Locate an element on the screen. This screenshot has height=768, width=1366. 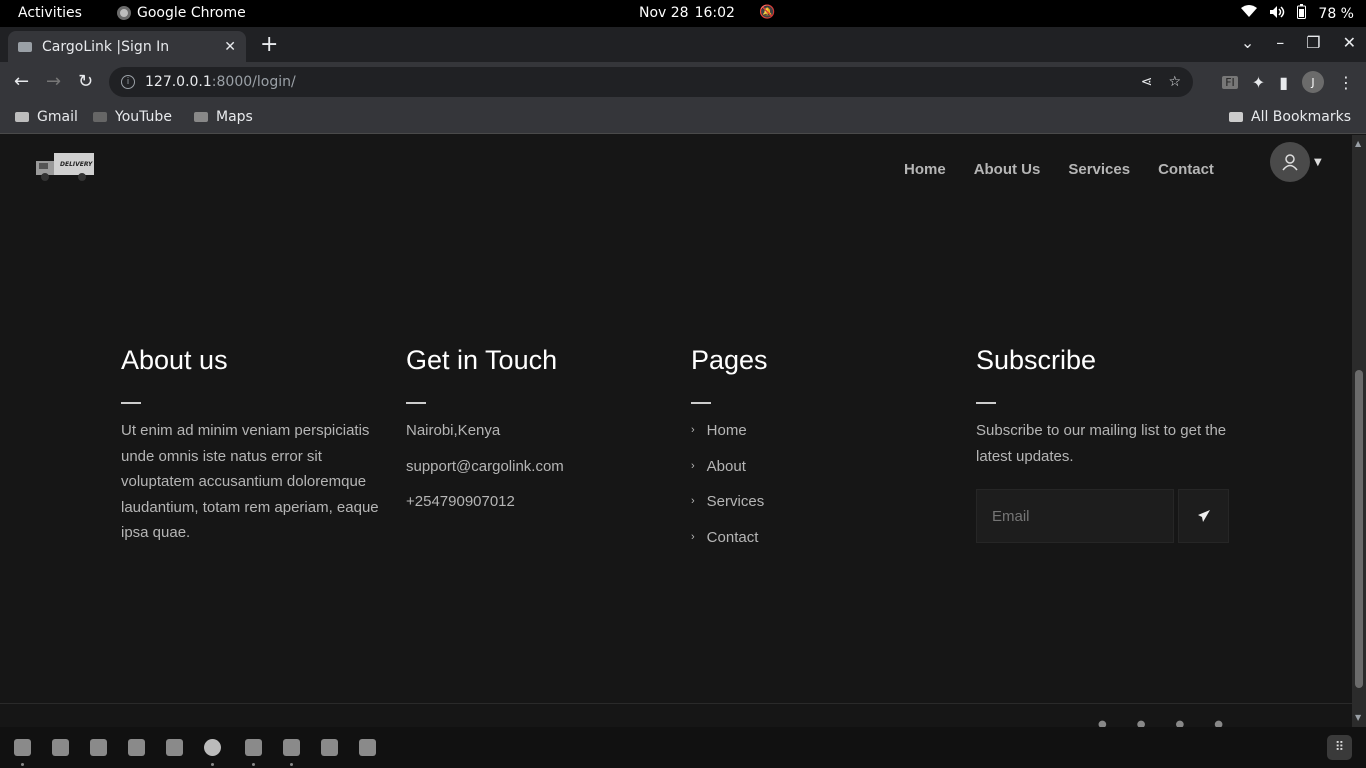
footer-link-contact: › Contact is located at coordinates (821, 538).